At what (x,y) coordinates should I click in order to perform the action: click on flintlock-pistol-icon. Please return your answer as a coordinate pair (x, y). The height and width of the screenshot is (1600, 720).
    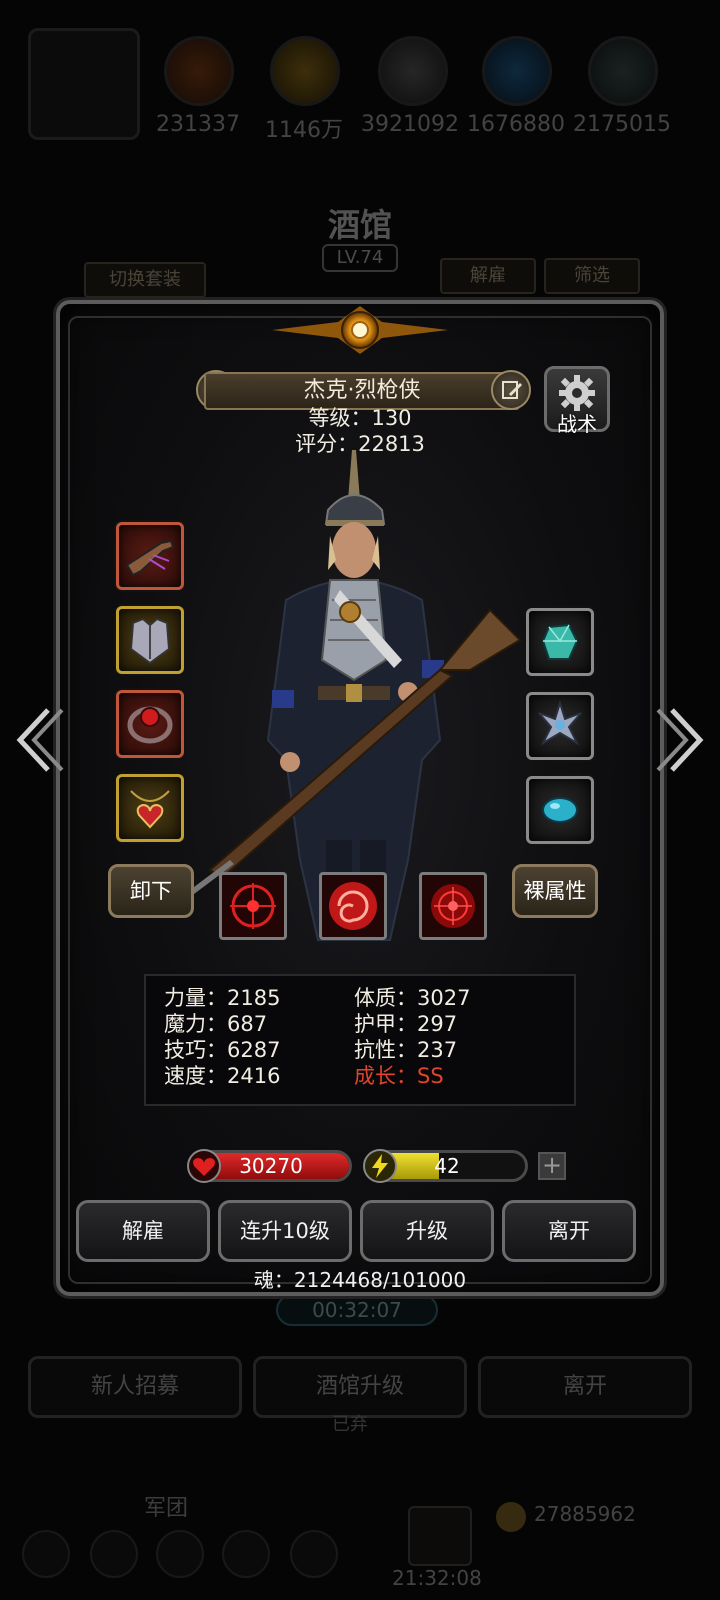
    Looking at the image, I should click on (150, 558).